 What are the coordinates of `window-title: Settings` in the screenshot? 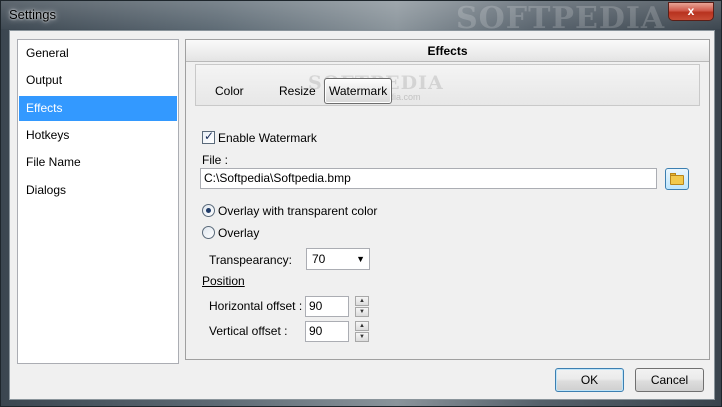 It's located at (32, 14).